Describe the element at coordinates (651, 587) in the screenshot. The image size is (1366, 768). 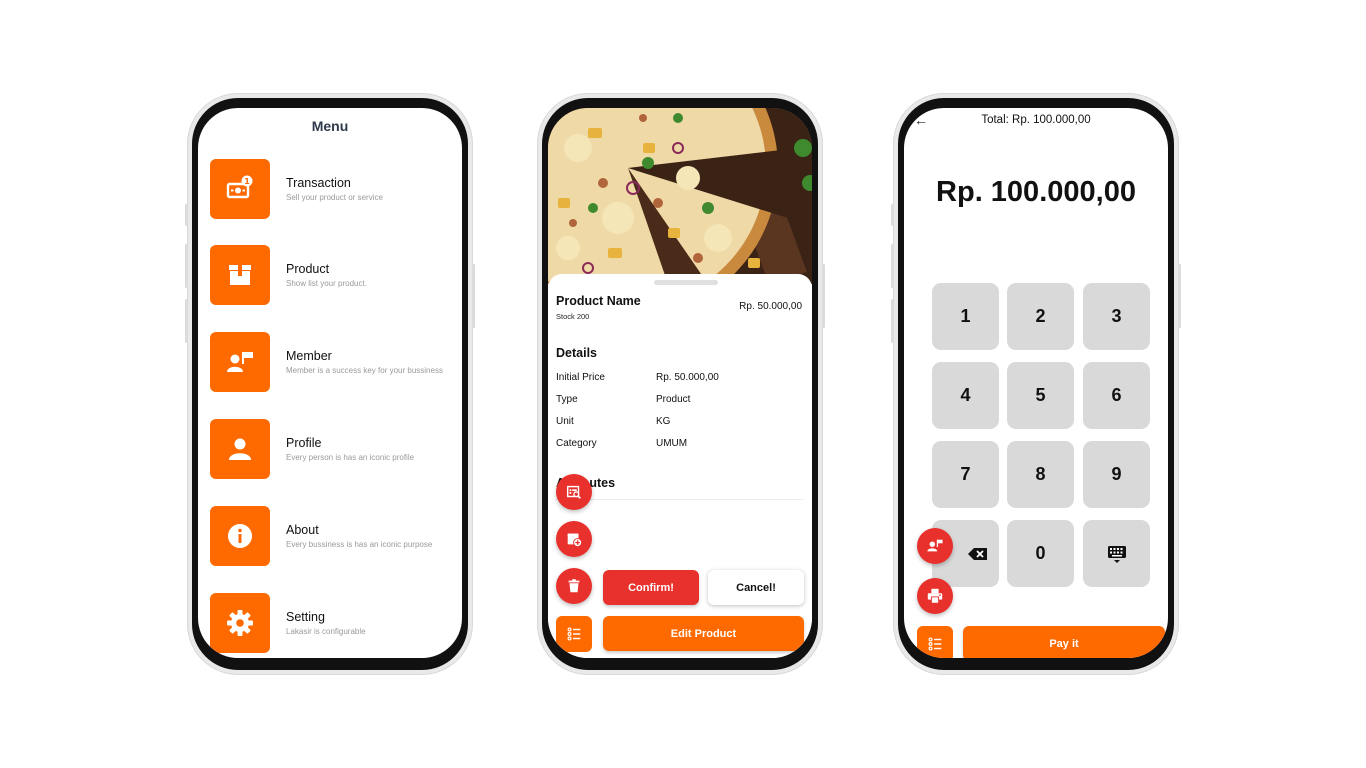
I see `confirm-button: Confirm!` at that location.